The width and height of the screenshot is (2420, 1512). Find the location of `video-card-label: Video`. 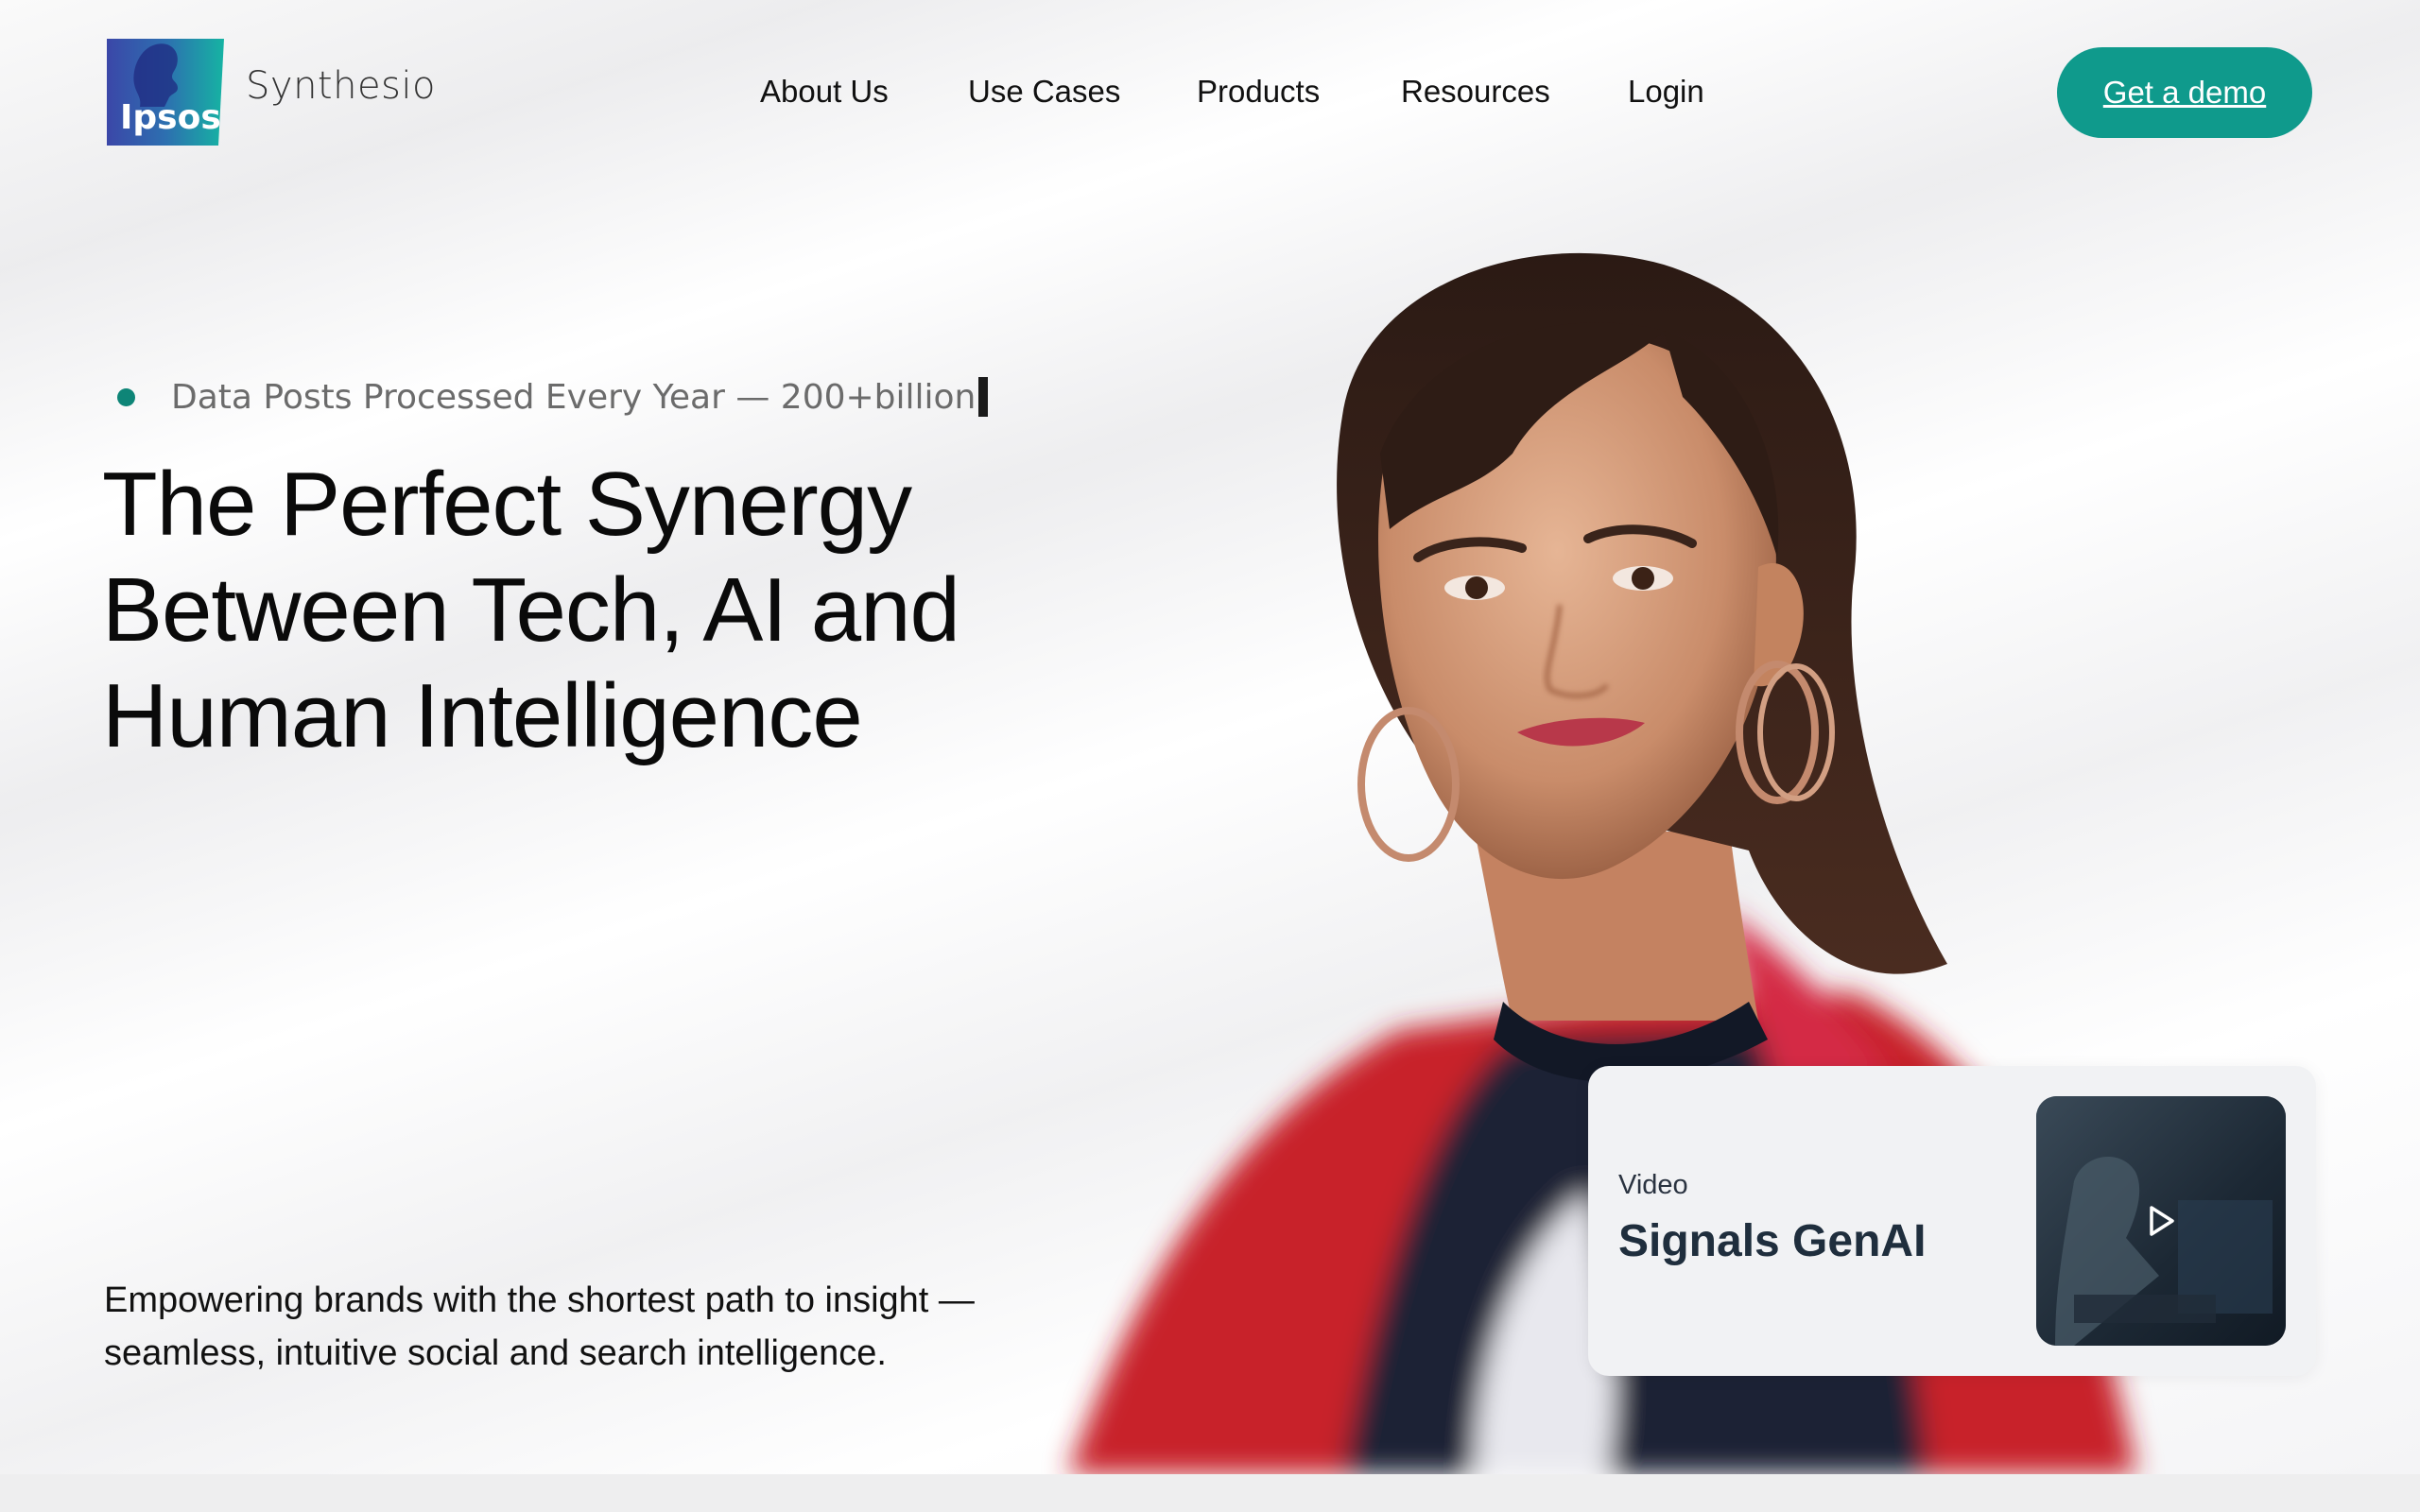

video-card-label: Video is located at coordinates (1653, 1185).